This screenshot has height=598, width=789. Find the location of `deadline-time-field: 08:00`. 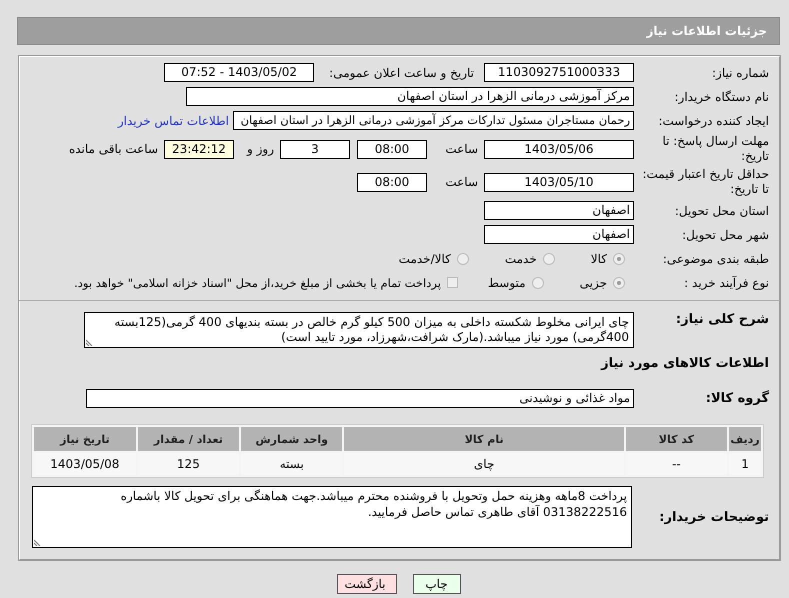

deadline-time-field: 08:00 is located at coordinates (392, 149).